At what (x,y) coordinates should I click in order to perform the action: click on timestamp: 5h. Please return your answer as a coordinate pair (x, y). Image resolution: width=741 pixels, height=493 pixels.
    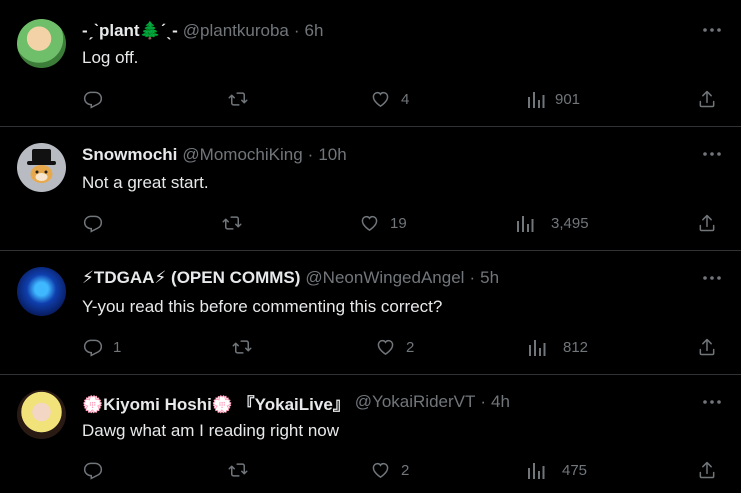
    Looking at the image, I should click on (489, 278).